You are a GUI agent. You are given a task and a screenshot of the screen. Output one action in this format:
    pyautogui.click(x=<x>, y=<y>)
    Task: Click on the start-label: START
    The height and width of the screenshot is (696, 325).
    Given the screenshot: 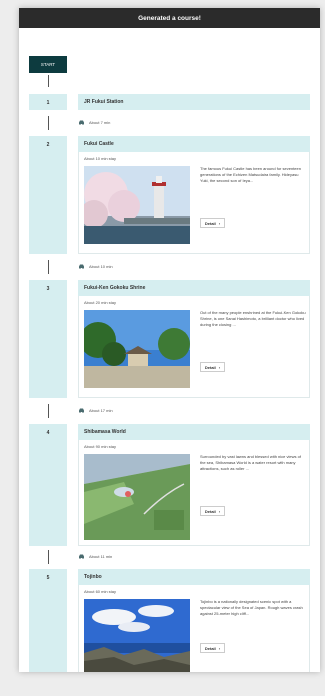 What is the action you would take?
    pyautogui.click(x=48, y=64)
    